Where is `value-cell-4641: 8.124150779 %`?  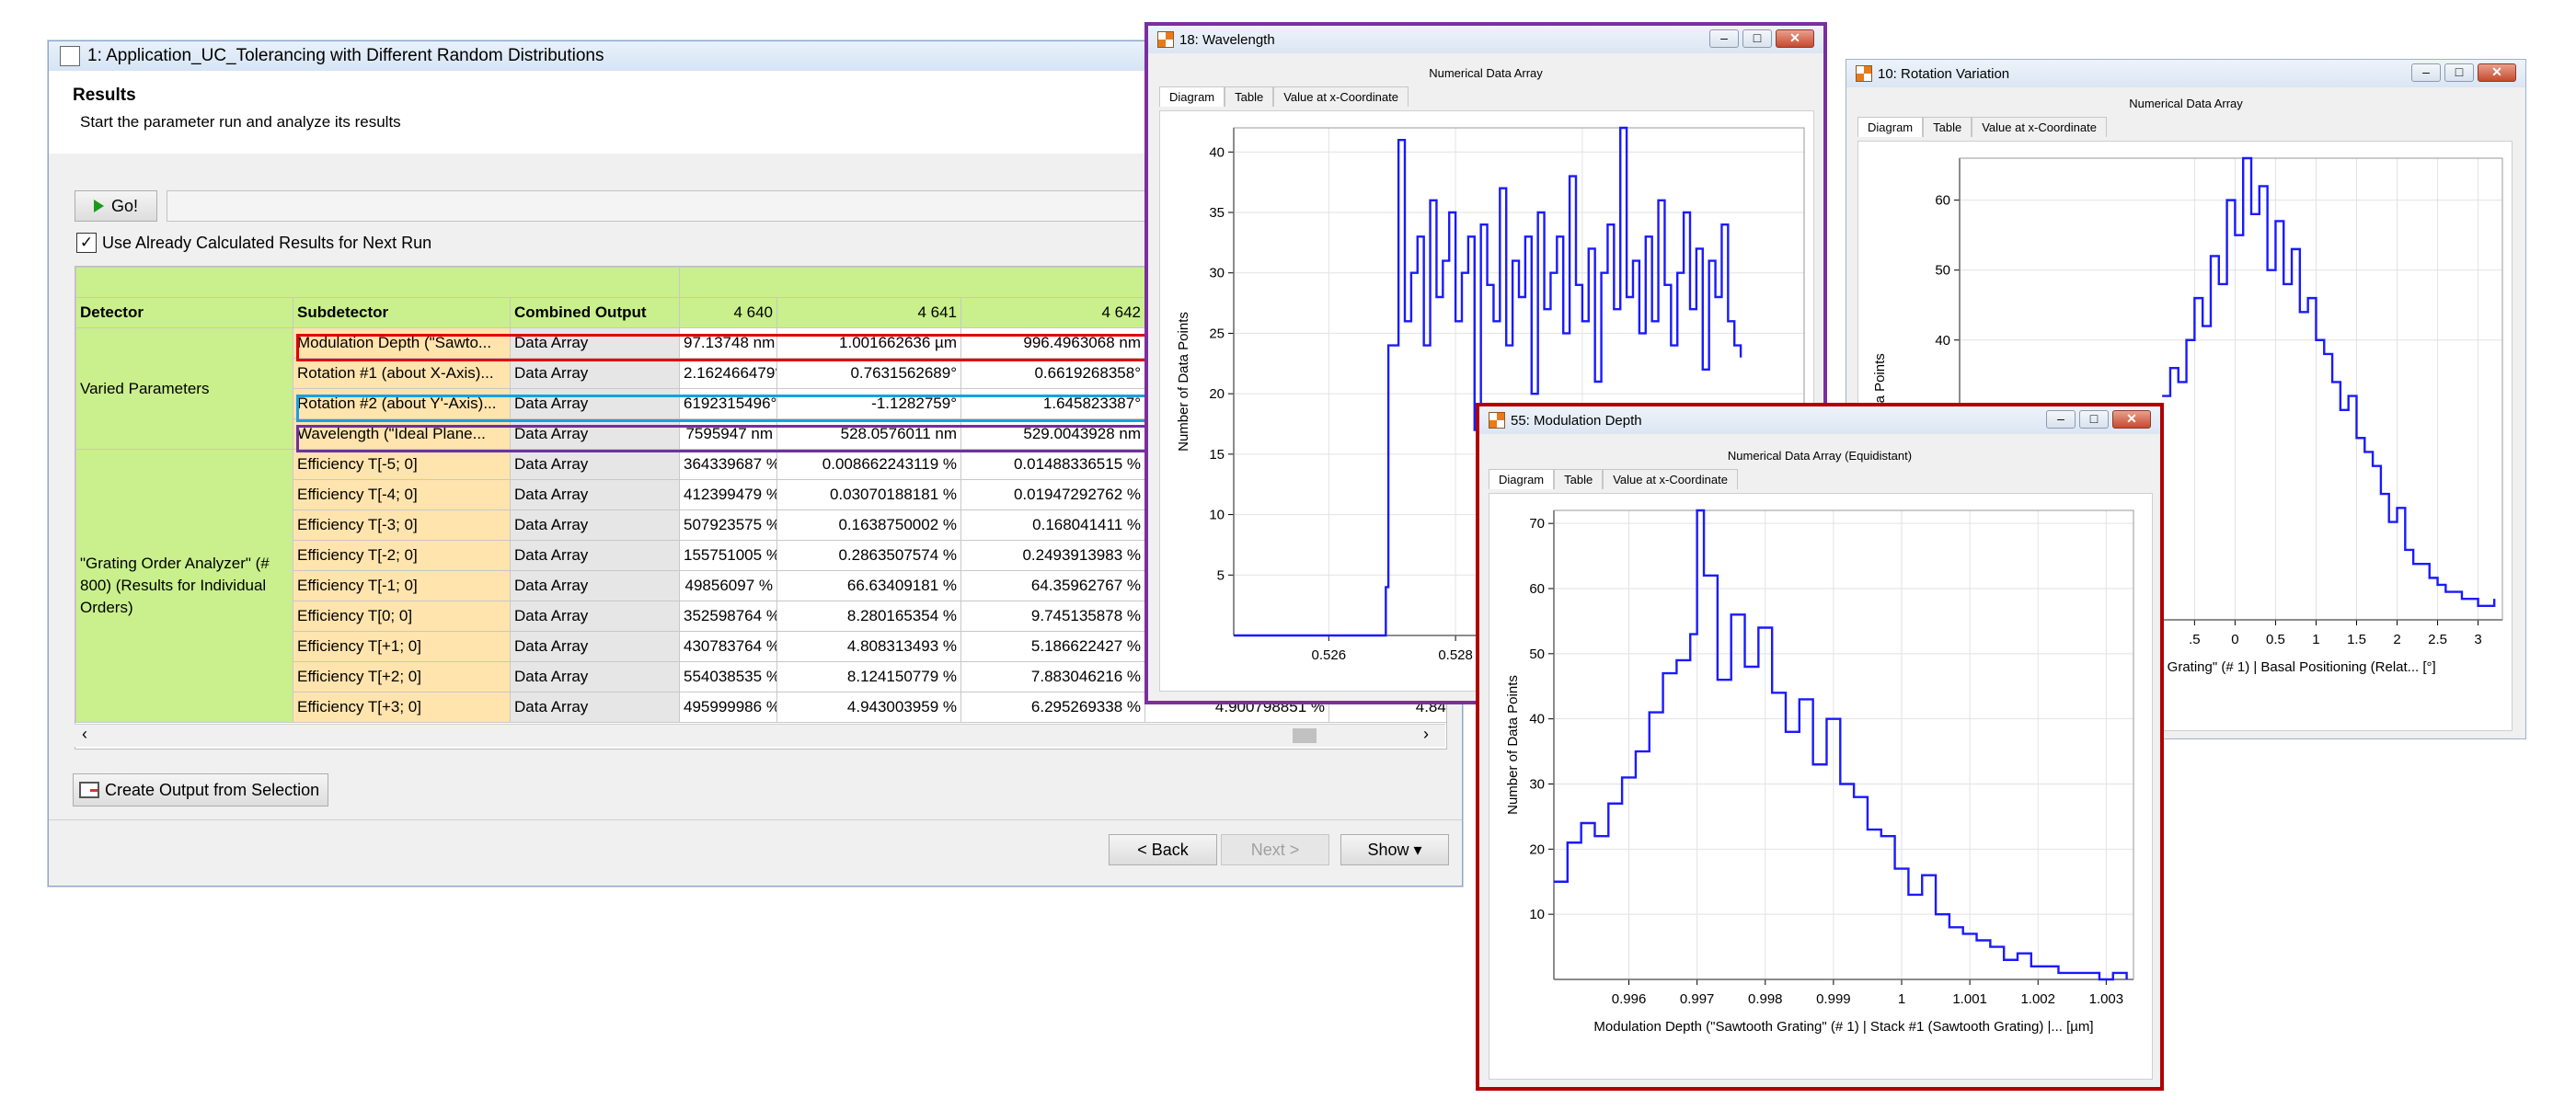
value-cell-4641: 8.124150779 % is located at coordinates (868, 676).